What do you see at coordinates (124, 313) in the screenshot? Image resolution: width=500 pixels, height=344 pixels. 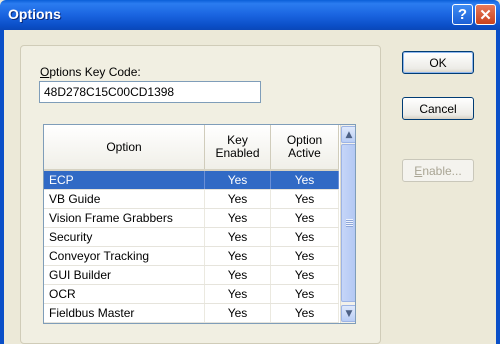 I see `cell-option: Fieldbus Master` at bounding box center [124, 313].